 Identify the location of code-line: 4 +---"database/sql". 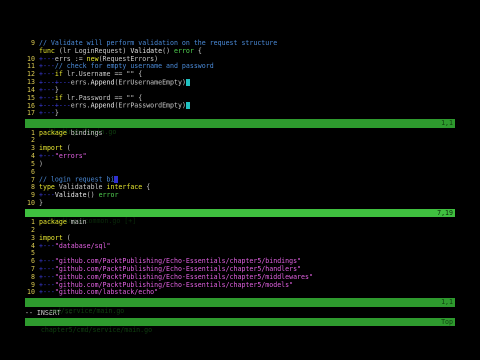
(240, 246).